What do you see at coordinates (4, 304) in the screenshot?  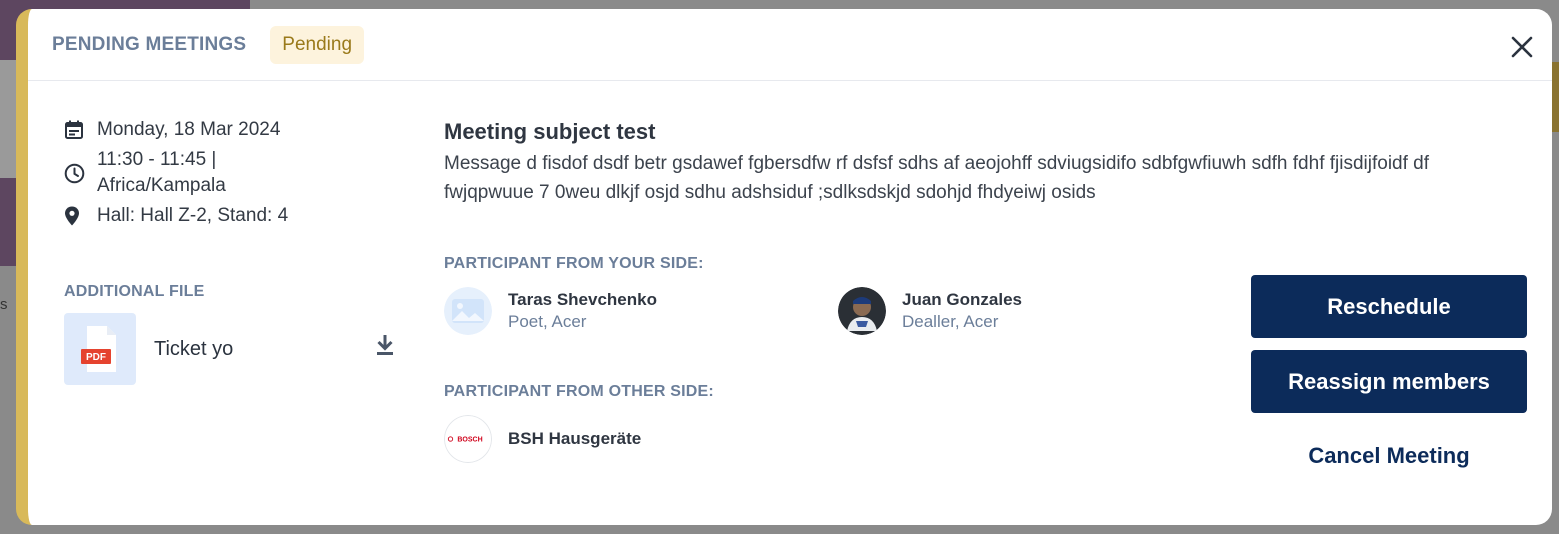 I see `backdrop-text: s` at bounding box center [4, 304].